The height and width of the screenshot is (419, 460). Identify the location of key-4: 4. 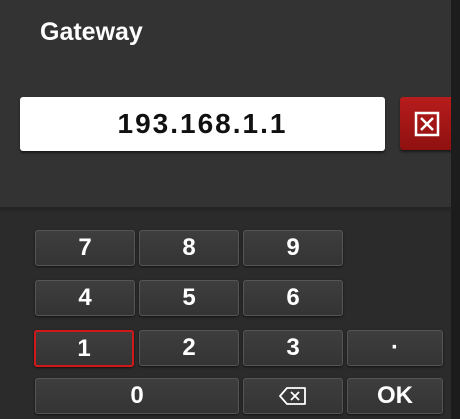
(85, 298).